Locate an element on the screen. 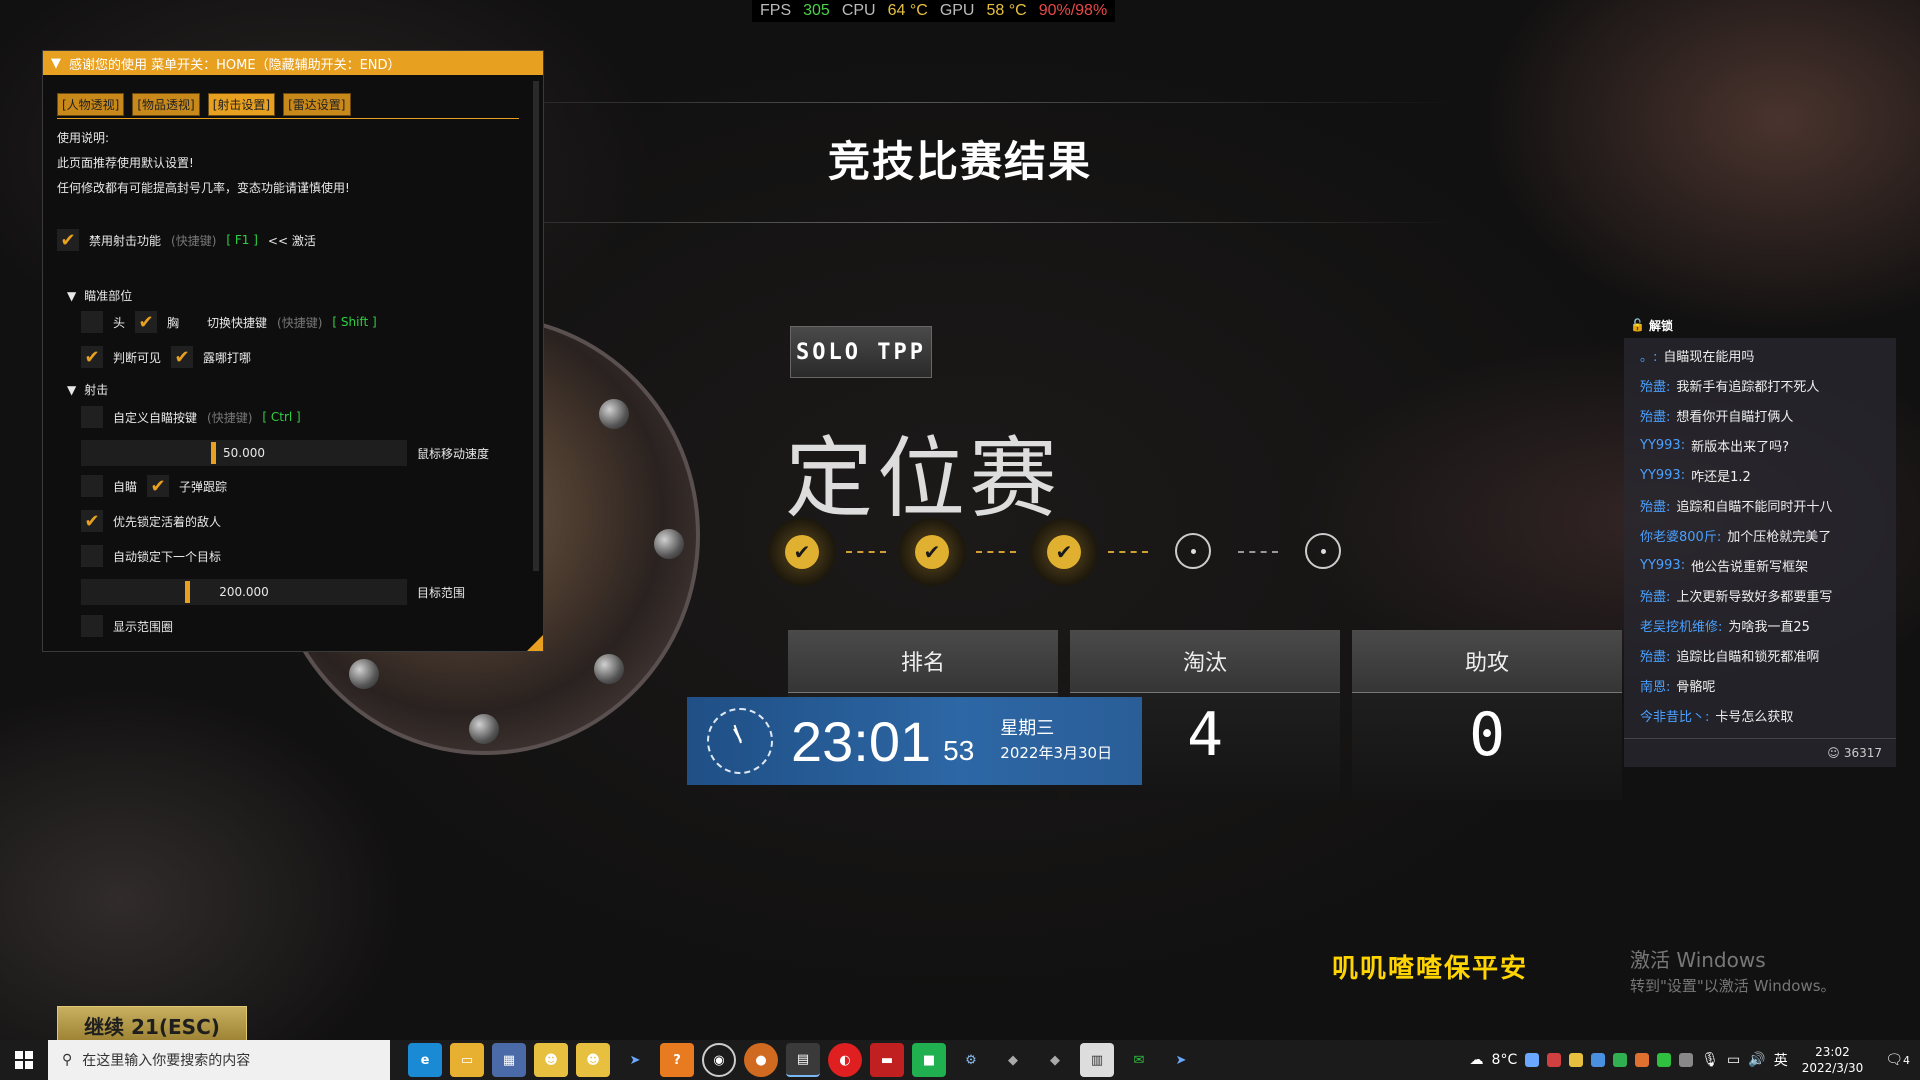  panel-tabs: [人物透视] [物品透视] [射击设置] [雷达设置] is located at coordinates (293, 95).